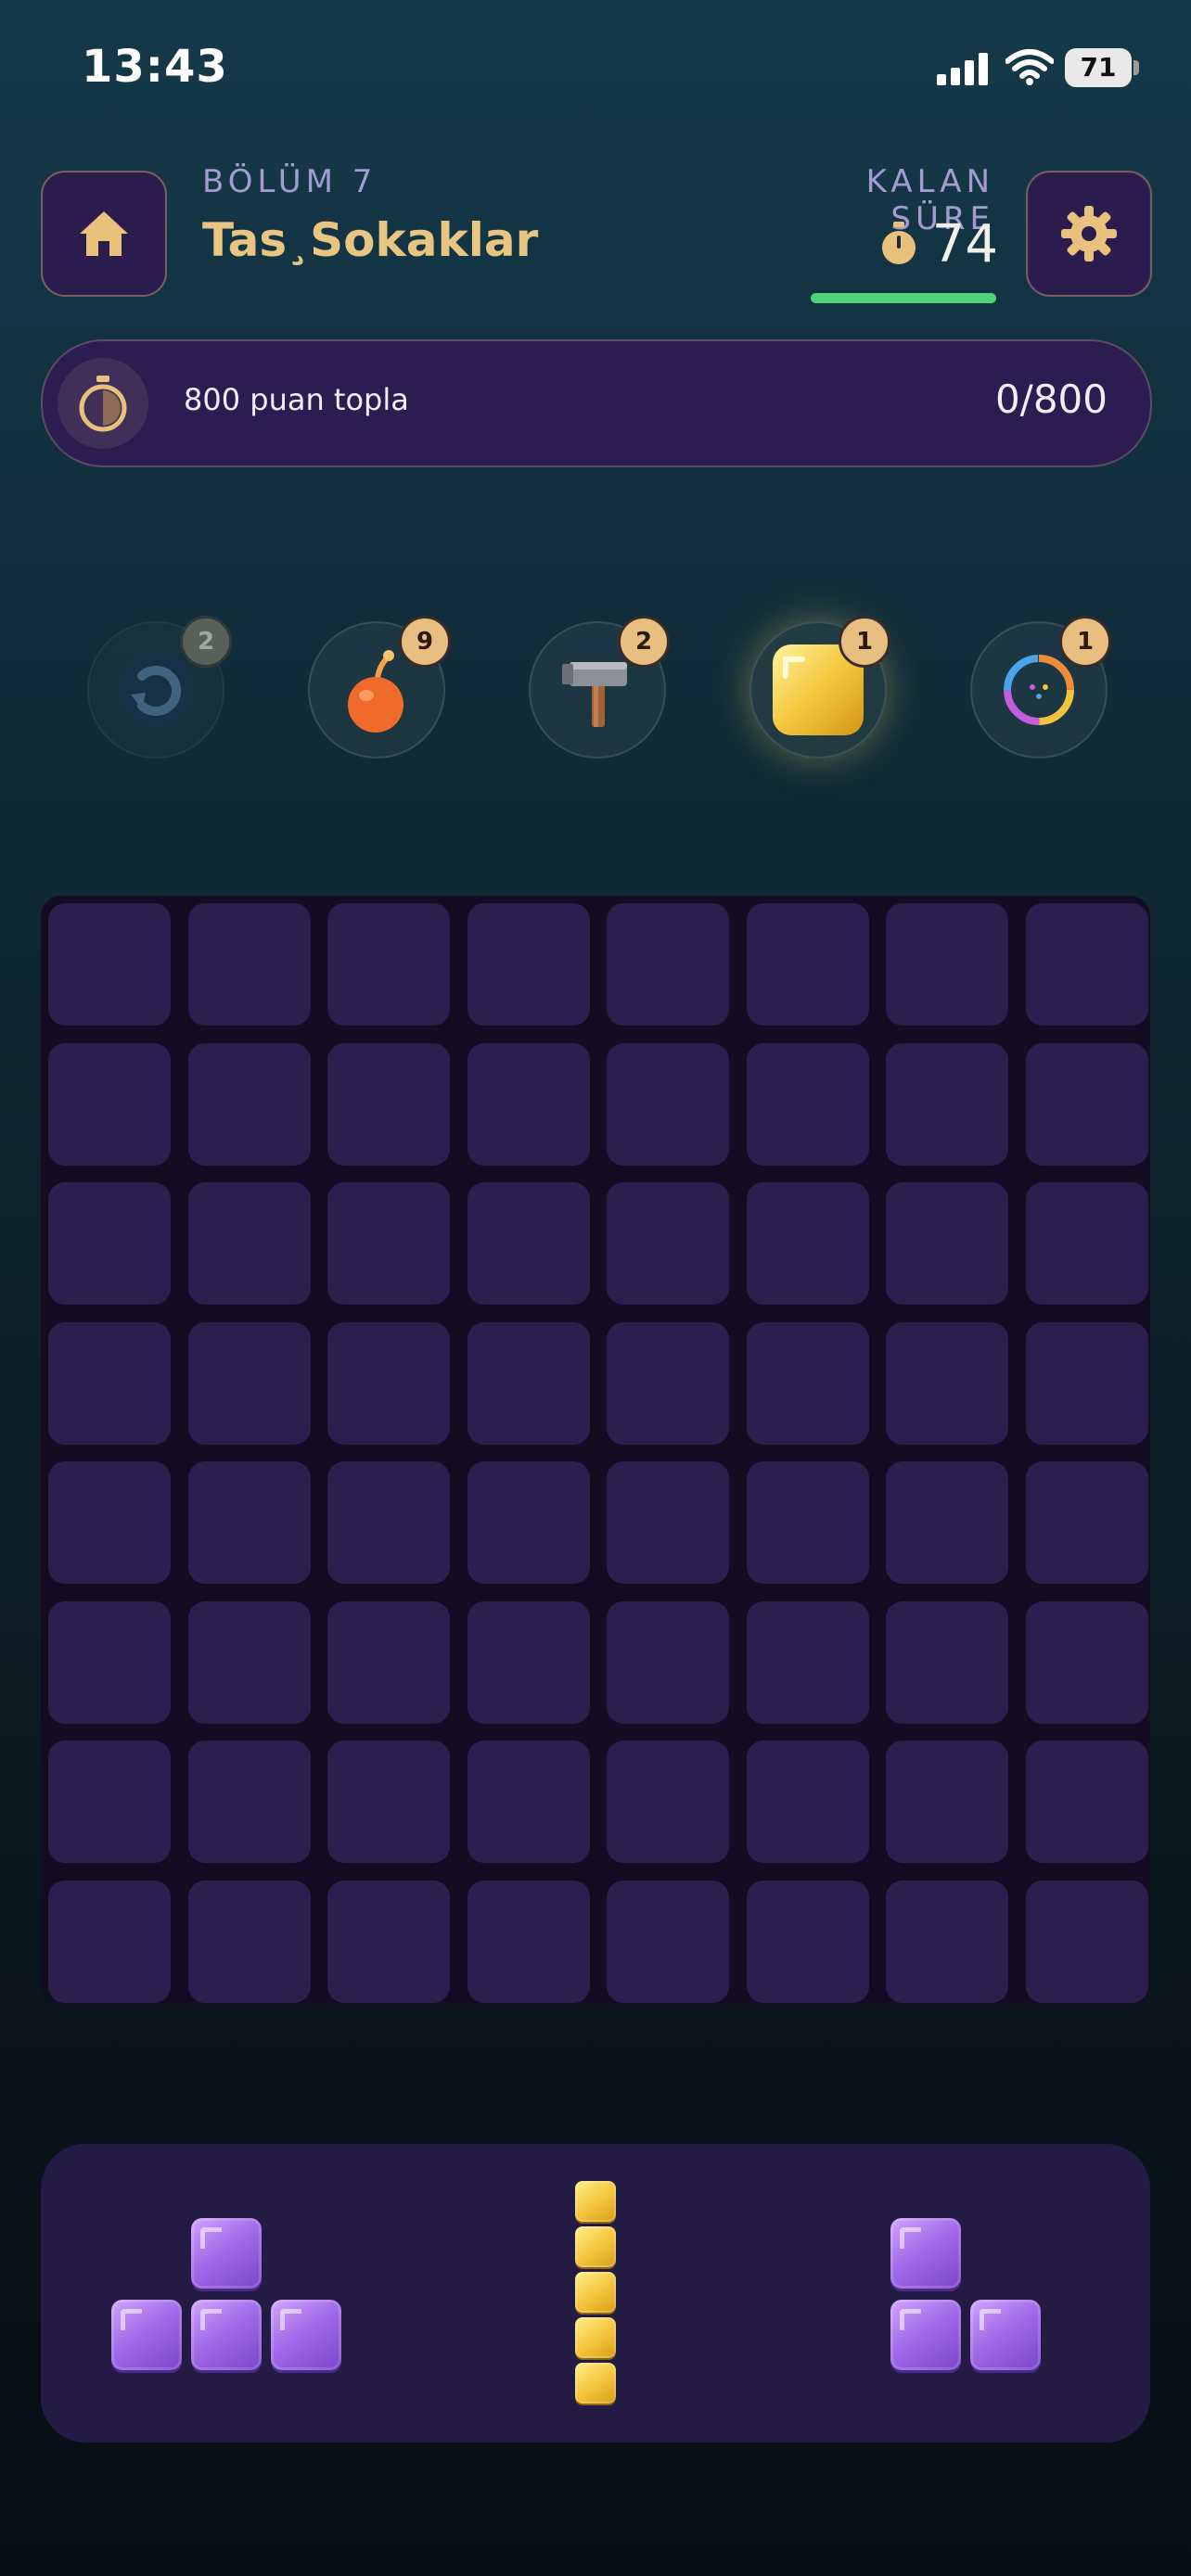 This screenshot has width=1191, height=2576. I want to click on home-icon, so click(104, 233).